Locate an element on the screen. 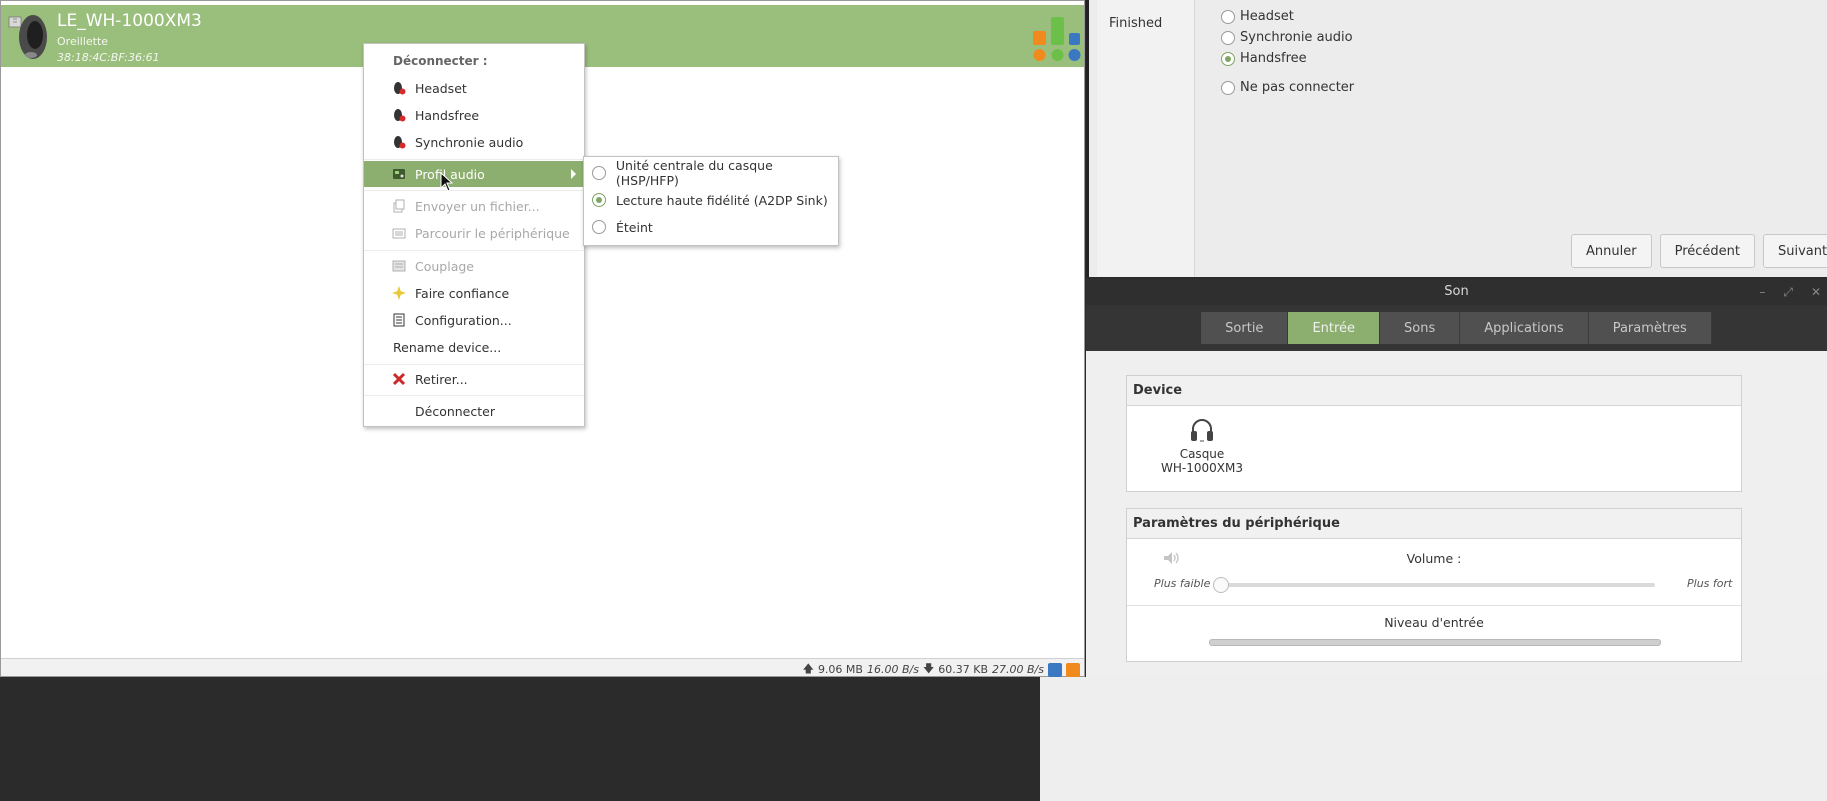  tab-sons: Sons is located at coordinates (1420, 328).